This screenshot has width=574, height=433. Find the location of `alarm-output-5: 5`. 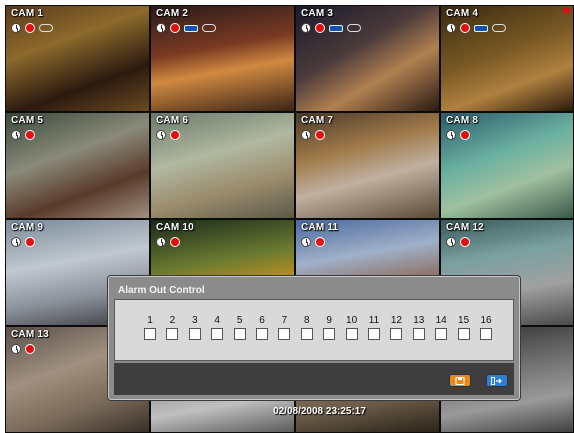

alarm-output-5: 5 is located at coordinates (240, 327).